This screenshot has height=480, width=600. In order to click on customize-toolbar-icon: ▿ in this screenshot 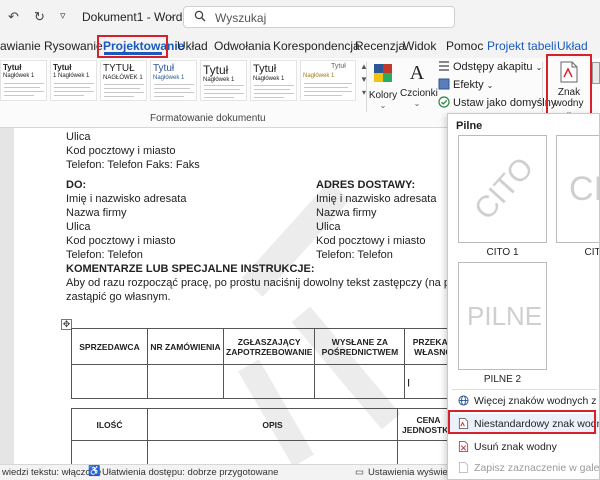, I will do `click(63, 15)`.